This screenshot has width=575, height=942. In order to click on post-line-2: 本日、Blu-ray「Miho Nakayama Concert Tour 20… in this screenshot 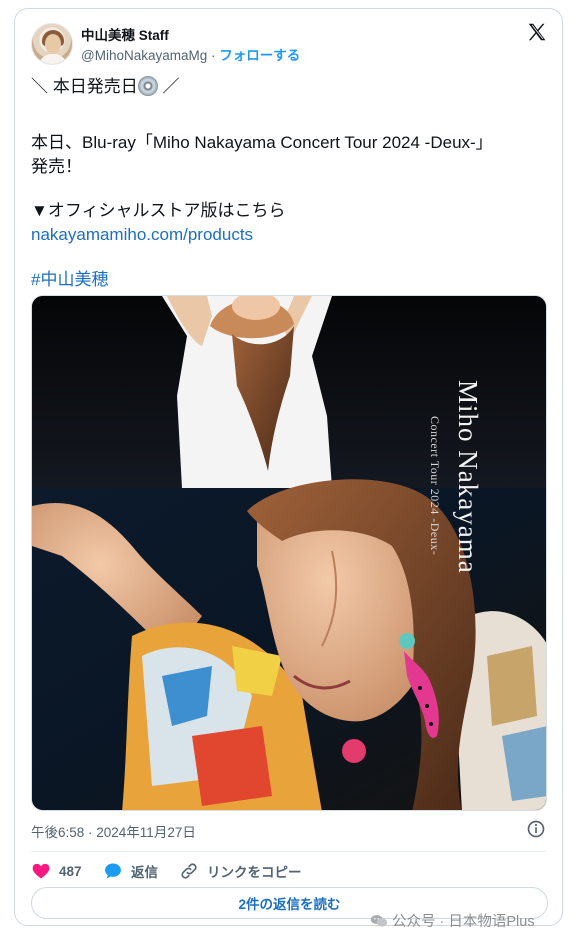, I will do `click(262, 142)`.